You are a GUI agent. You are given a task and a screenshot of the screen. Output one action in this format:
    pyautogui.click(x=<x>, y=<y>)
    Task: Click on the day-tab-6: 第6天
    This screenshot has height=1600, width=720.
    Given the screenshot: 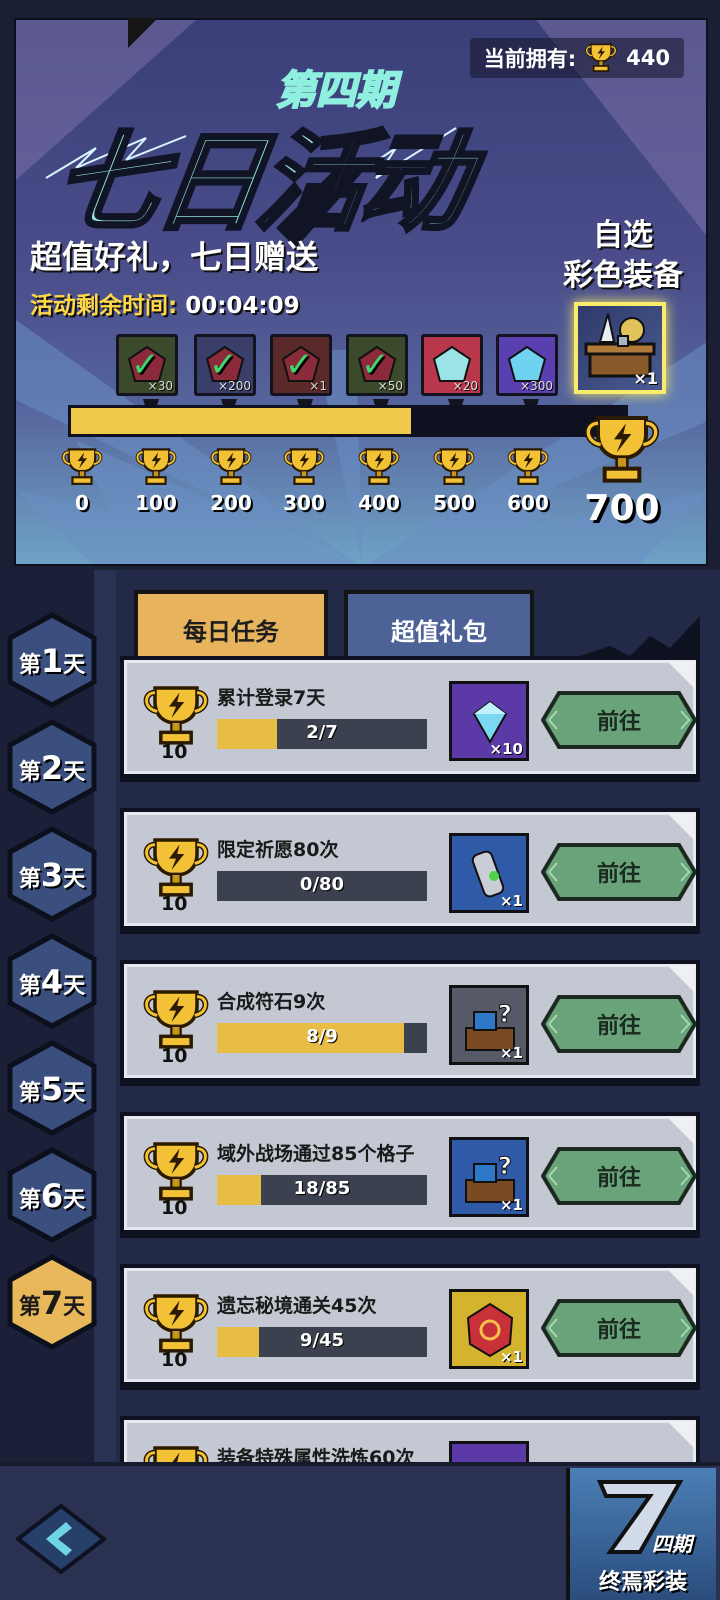 What is the action you would take?
    pyautogui.click(x=52, y=1195)
    